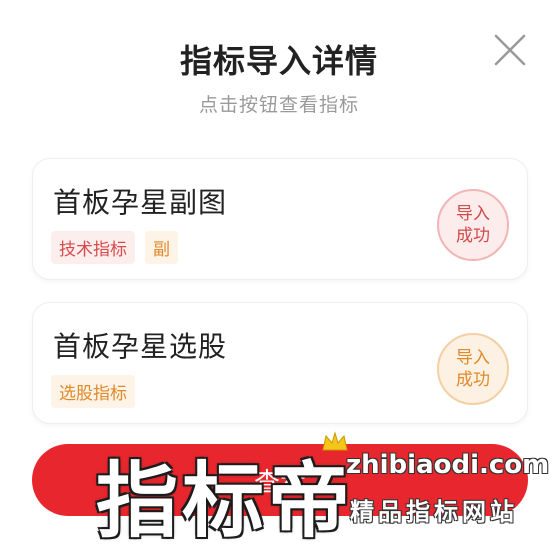  I want to click on indicator-name: 首板孕星选股, so click(140, 346).